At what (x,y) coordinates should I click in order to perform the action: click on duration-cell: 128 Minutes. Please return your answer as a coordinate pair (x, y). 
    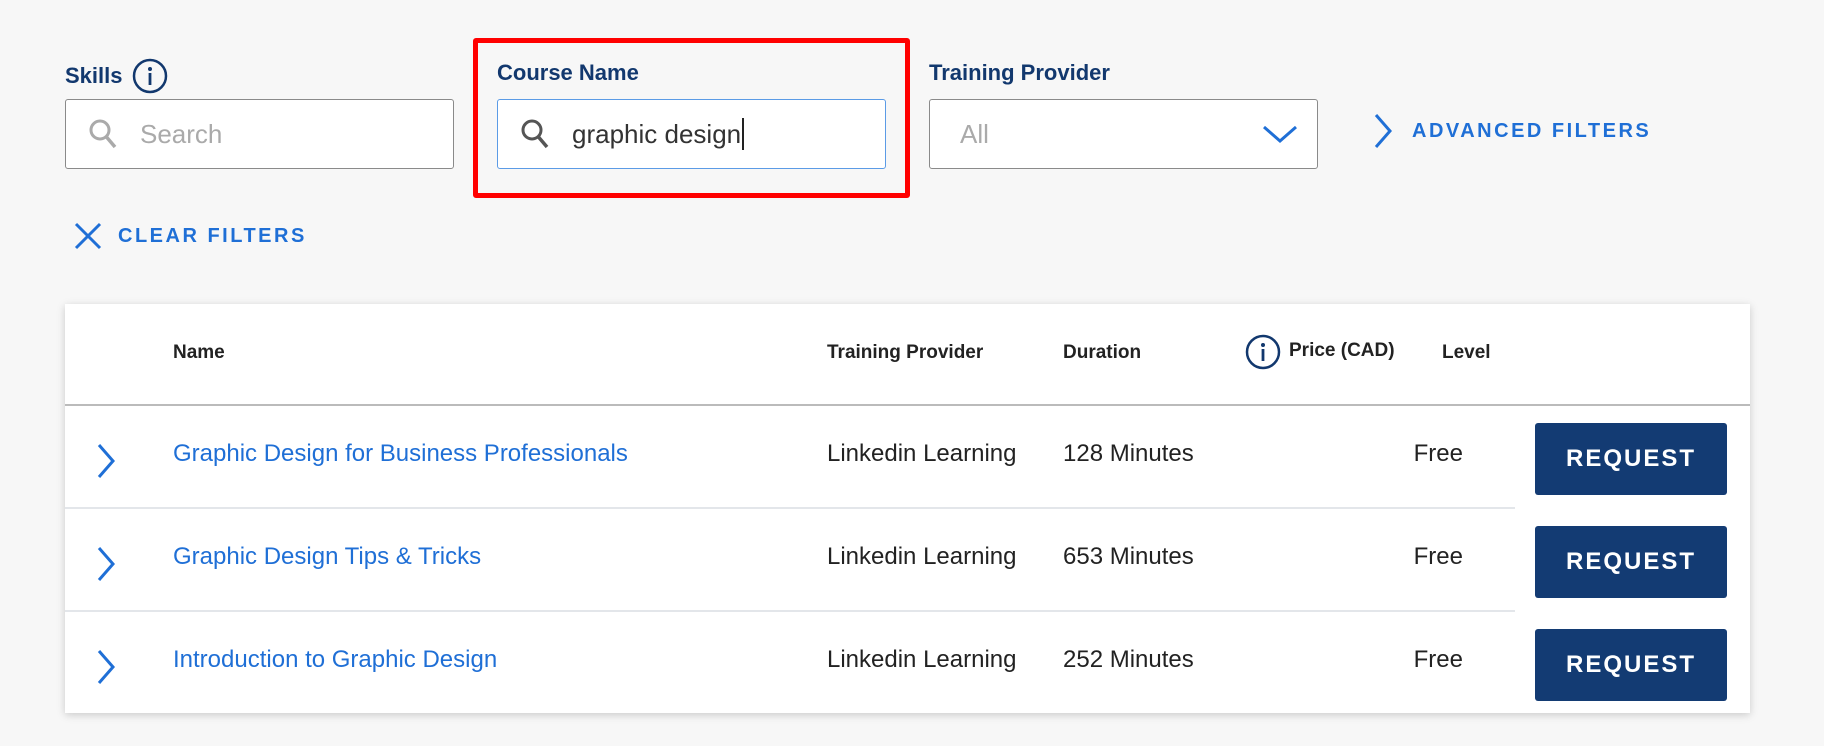
    Looking at the image, I should click on (1128, 453).